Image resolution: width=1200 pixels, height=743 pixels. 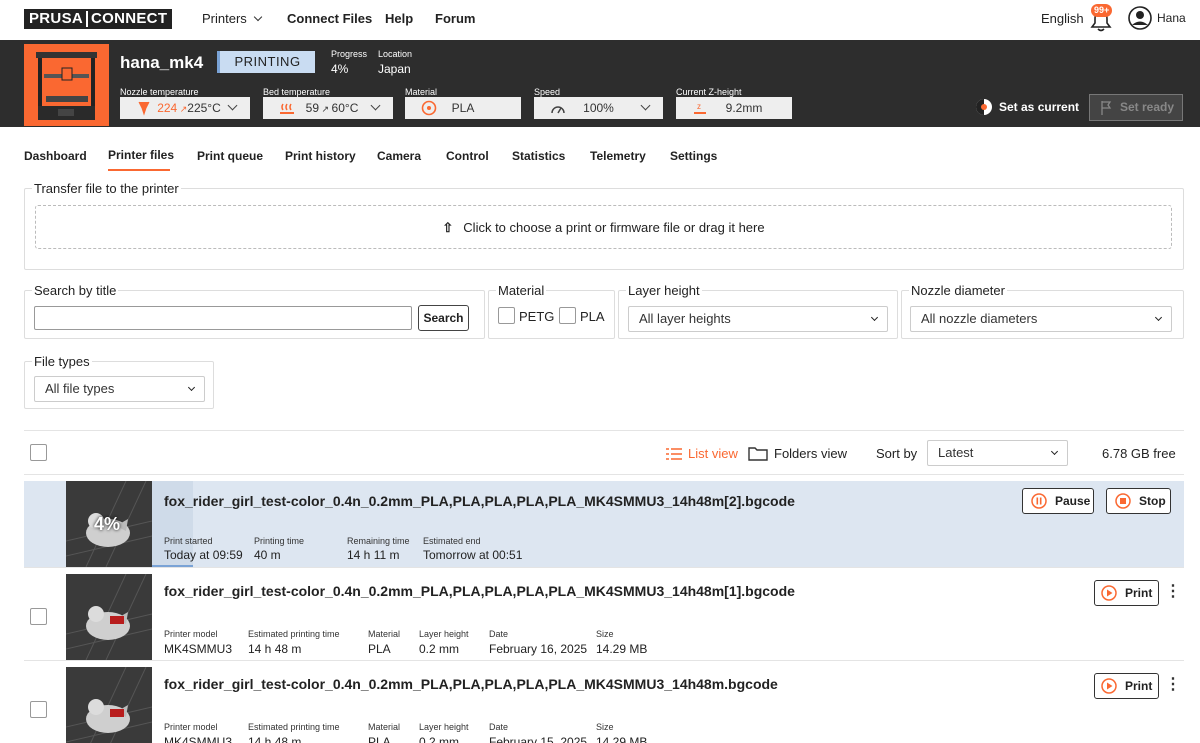 I want to click on file-types-select: All file types, so click(x=119, y=389).